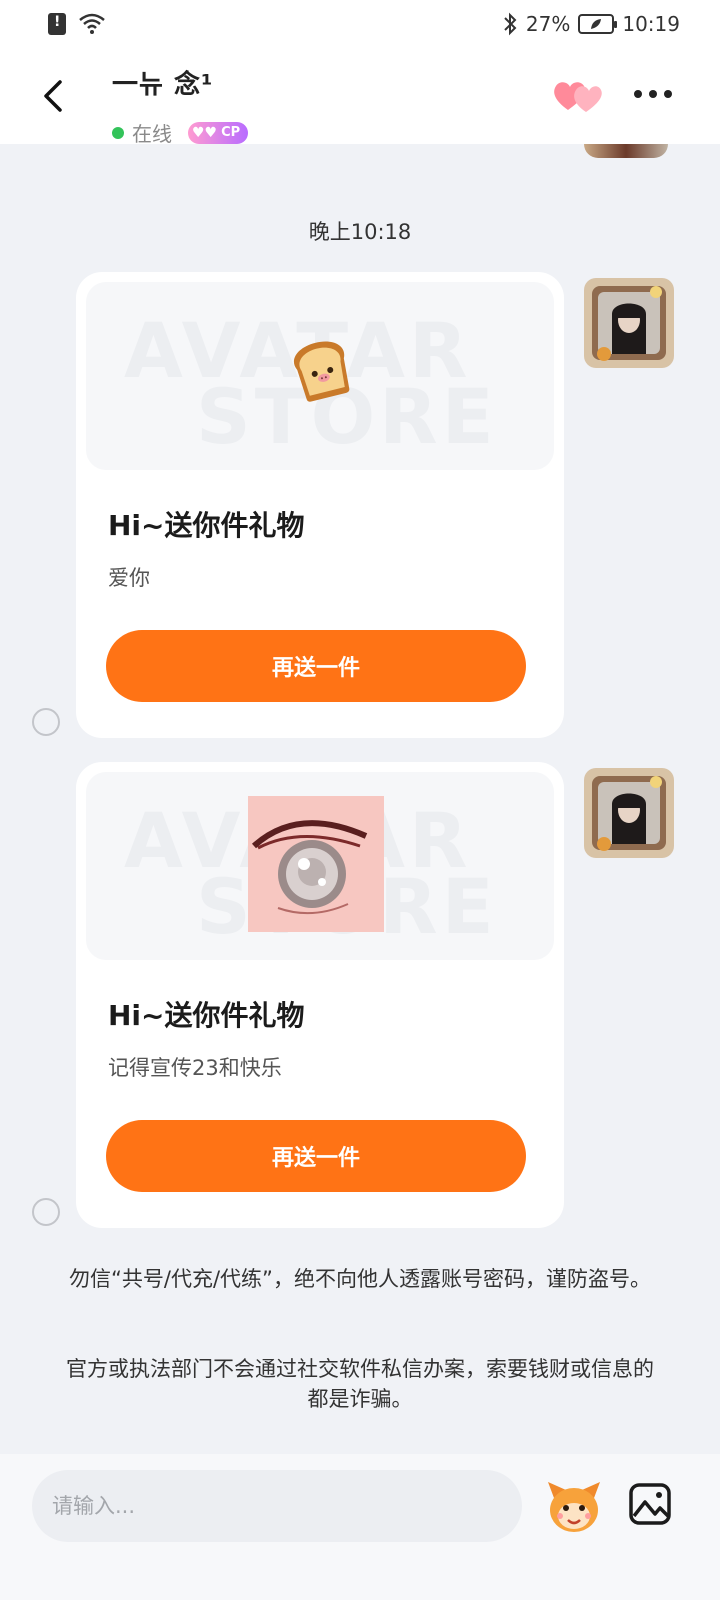 The image size is (720, 1600). What do you see at coordinates (54, 96) in the screenshot?
I see `back-arrow-icon` at bounding box center [54, 96].